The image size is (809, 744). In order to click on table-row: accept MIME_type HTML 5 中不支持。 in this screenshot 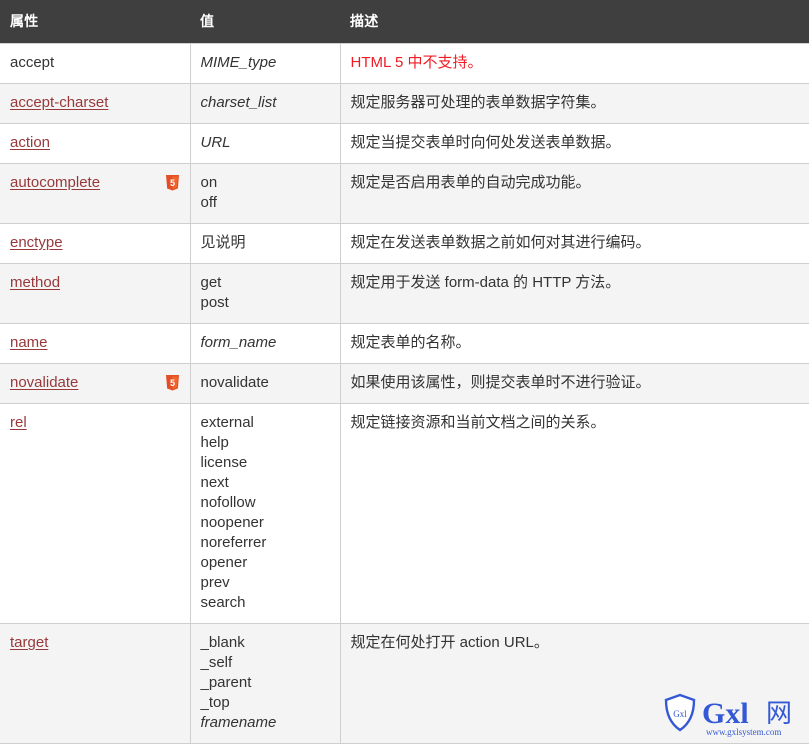, I will do `click(404, 63)`.